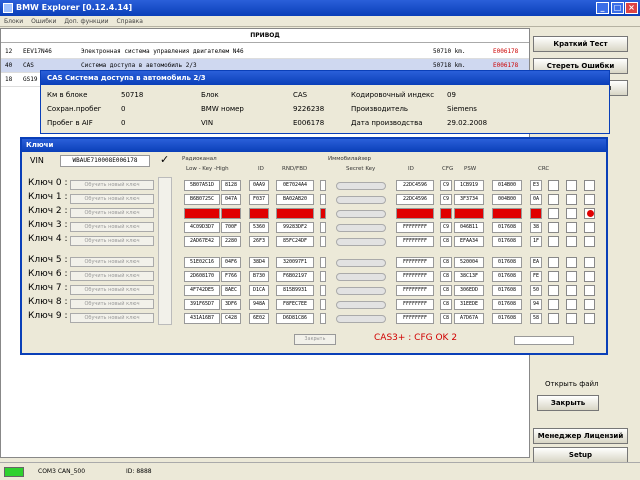 This screenshot has height=480, width=640. I want to click on menu-item: Блоки, so click(13, 21).